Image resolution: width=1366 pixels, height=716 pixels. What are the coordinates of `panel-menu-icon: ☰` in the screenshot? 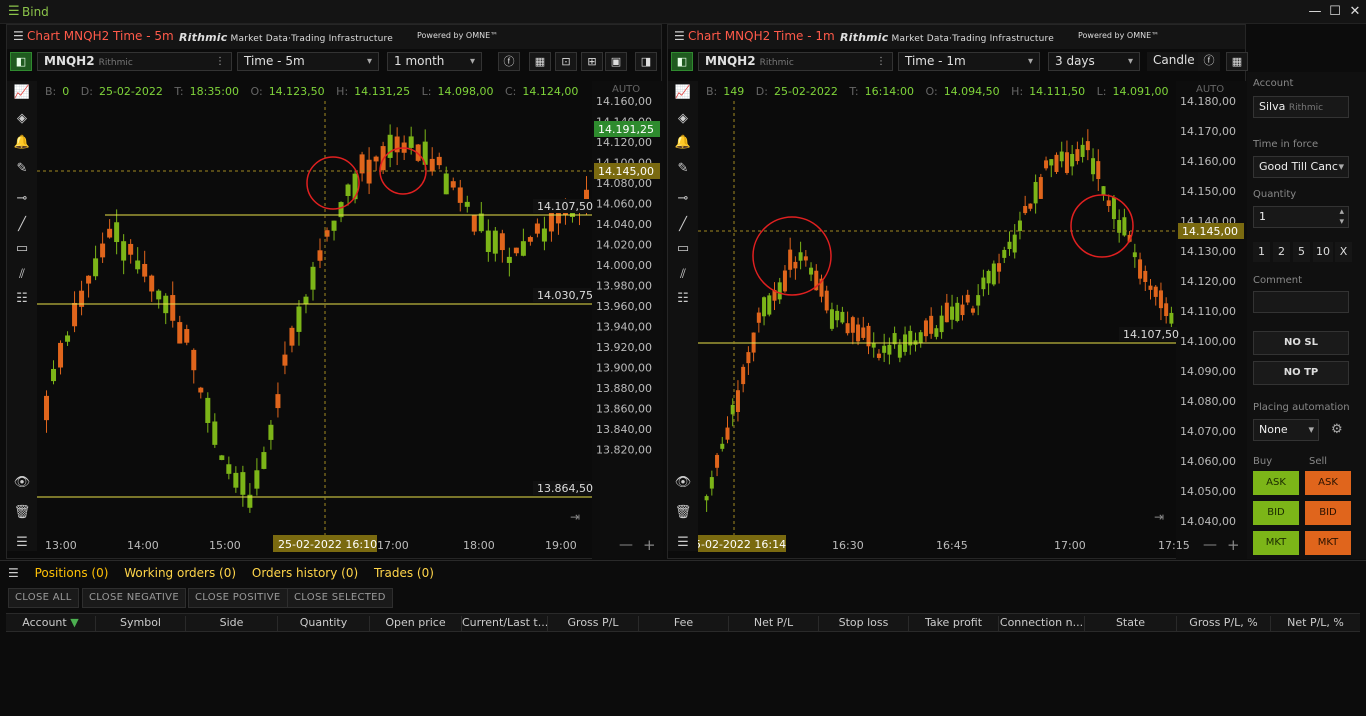 It's located at (13, 573).